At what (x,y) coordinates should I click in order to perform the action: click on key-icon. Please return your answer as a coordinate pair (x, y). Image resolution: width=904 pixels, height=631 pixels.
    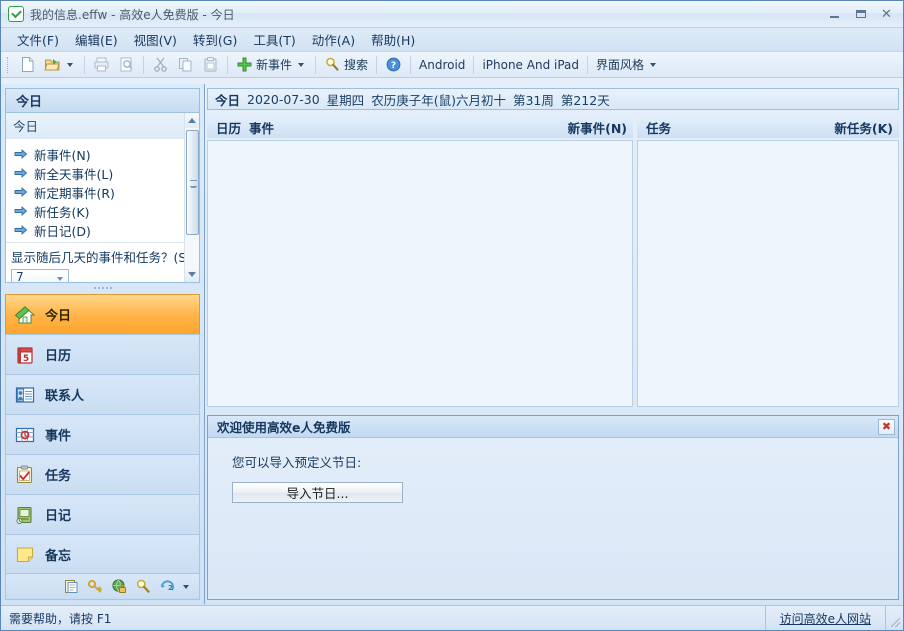
    Looking at the image, I should click on (95, 586).